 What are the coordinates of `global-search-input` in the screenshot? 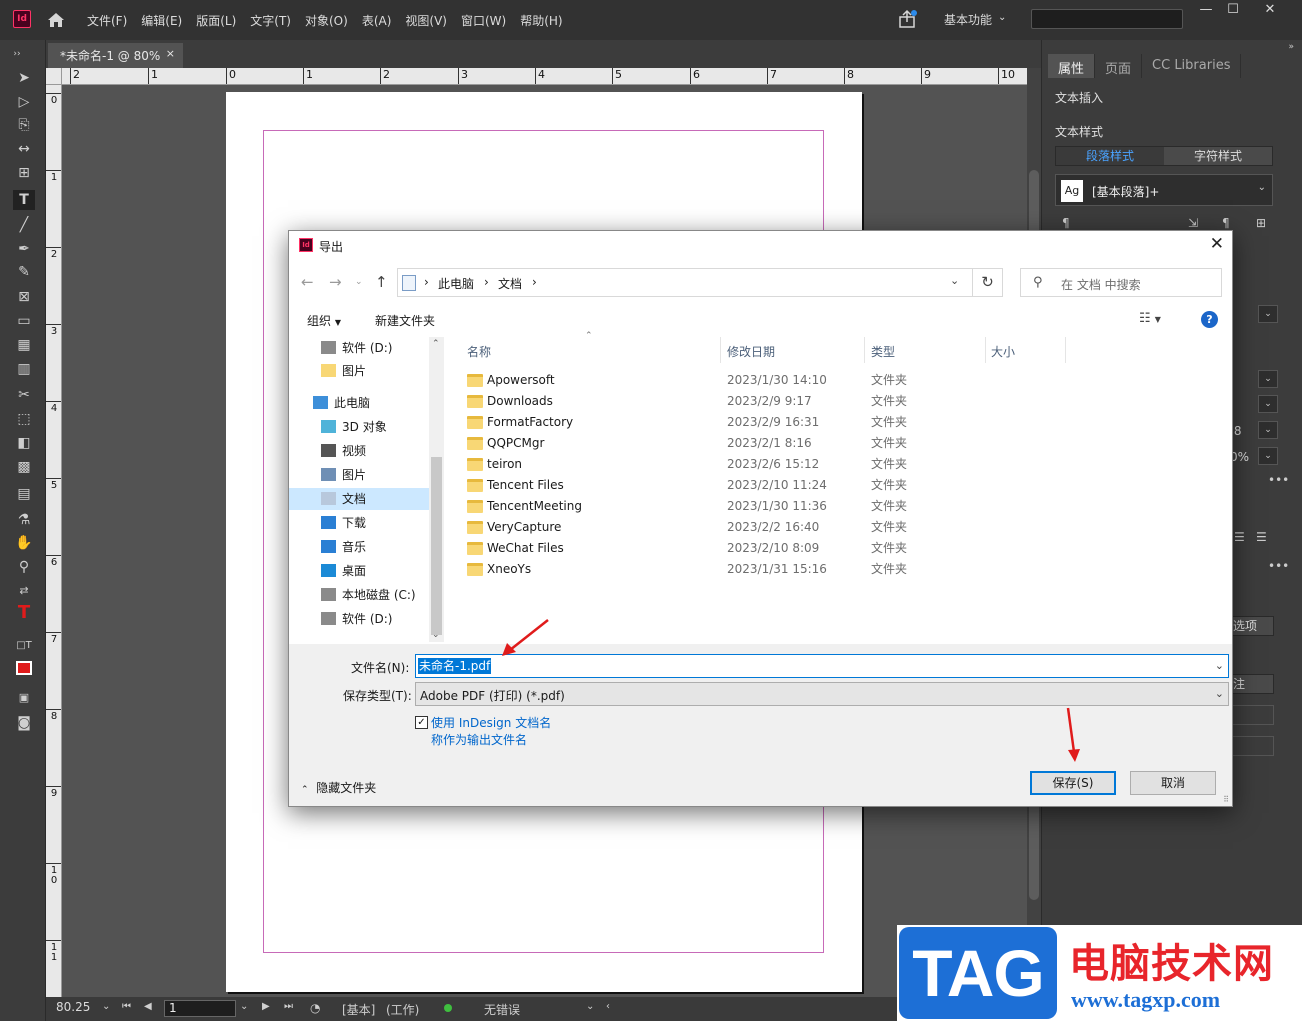 It's located at (1107, 19).